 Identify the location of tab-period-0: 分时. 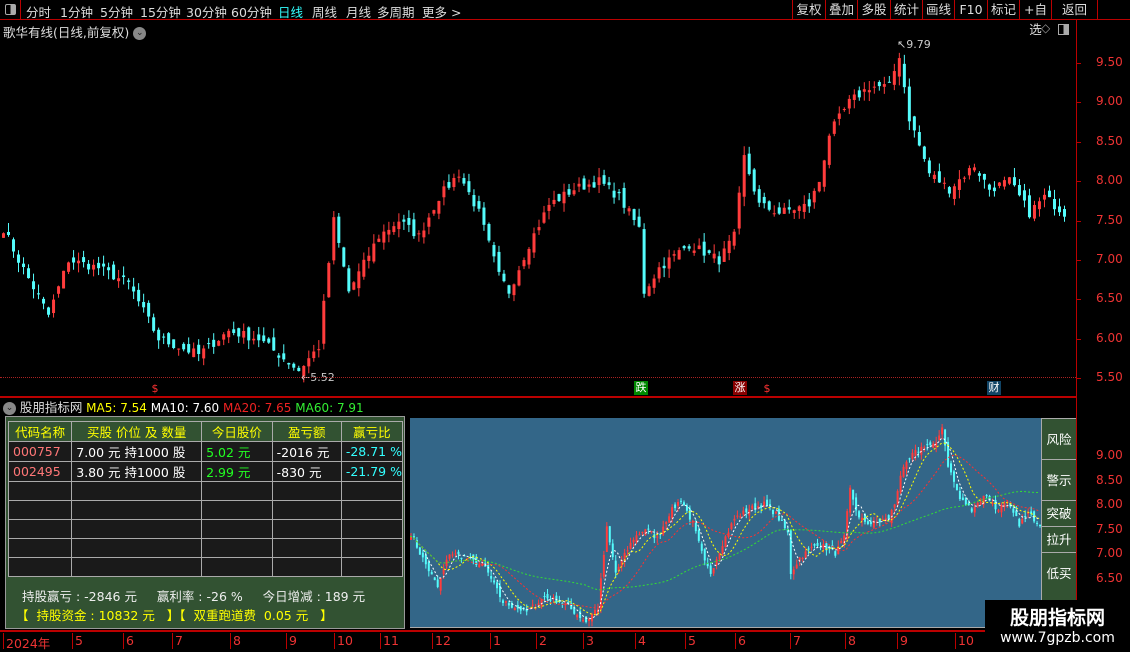
(38, 11).